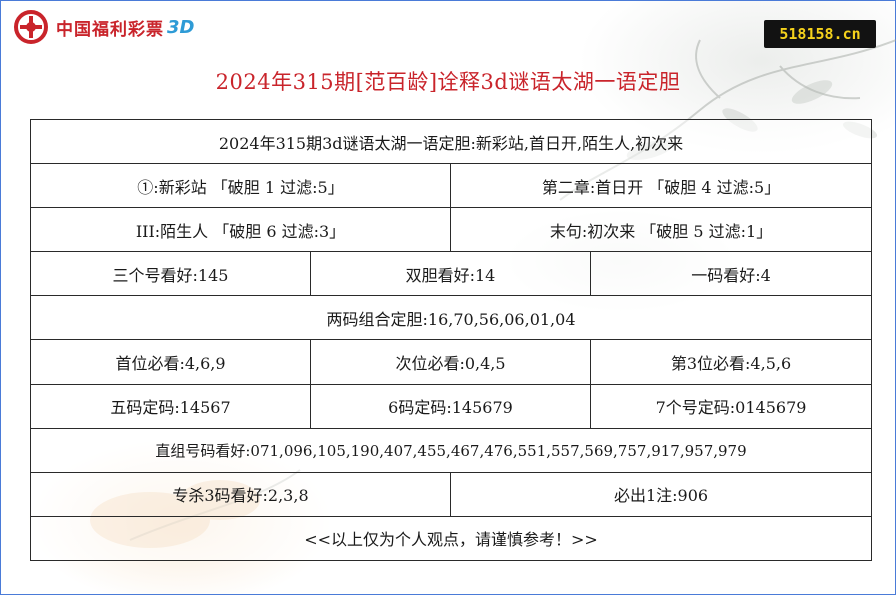  I want to click on table-row: ①:新彩站 「破胆 1 过滤:5」 第二章:首日开 「破胆 4 过滤:5」, so click(451, 186).